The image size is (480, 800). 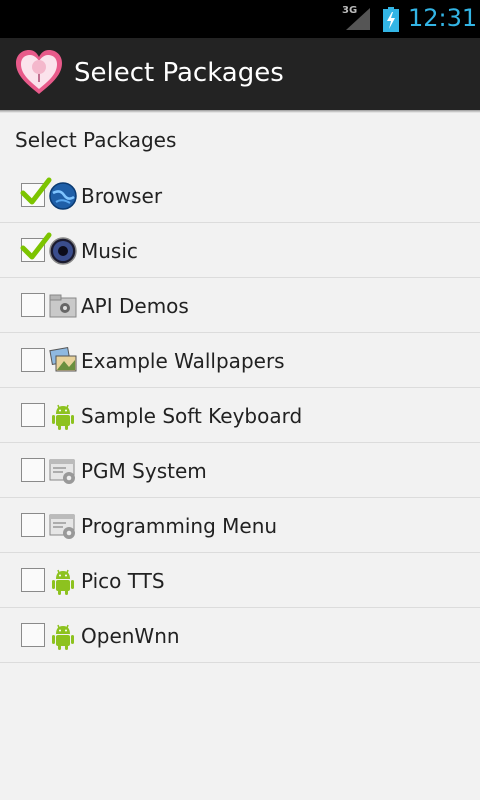 I want to click on action-bar-shadow, so click(x=240, y=111).